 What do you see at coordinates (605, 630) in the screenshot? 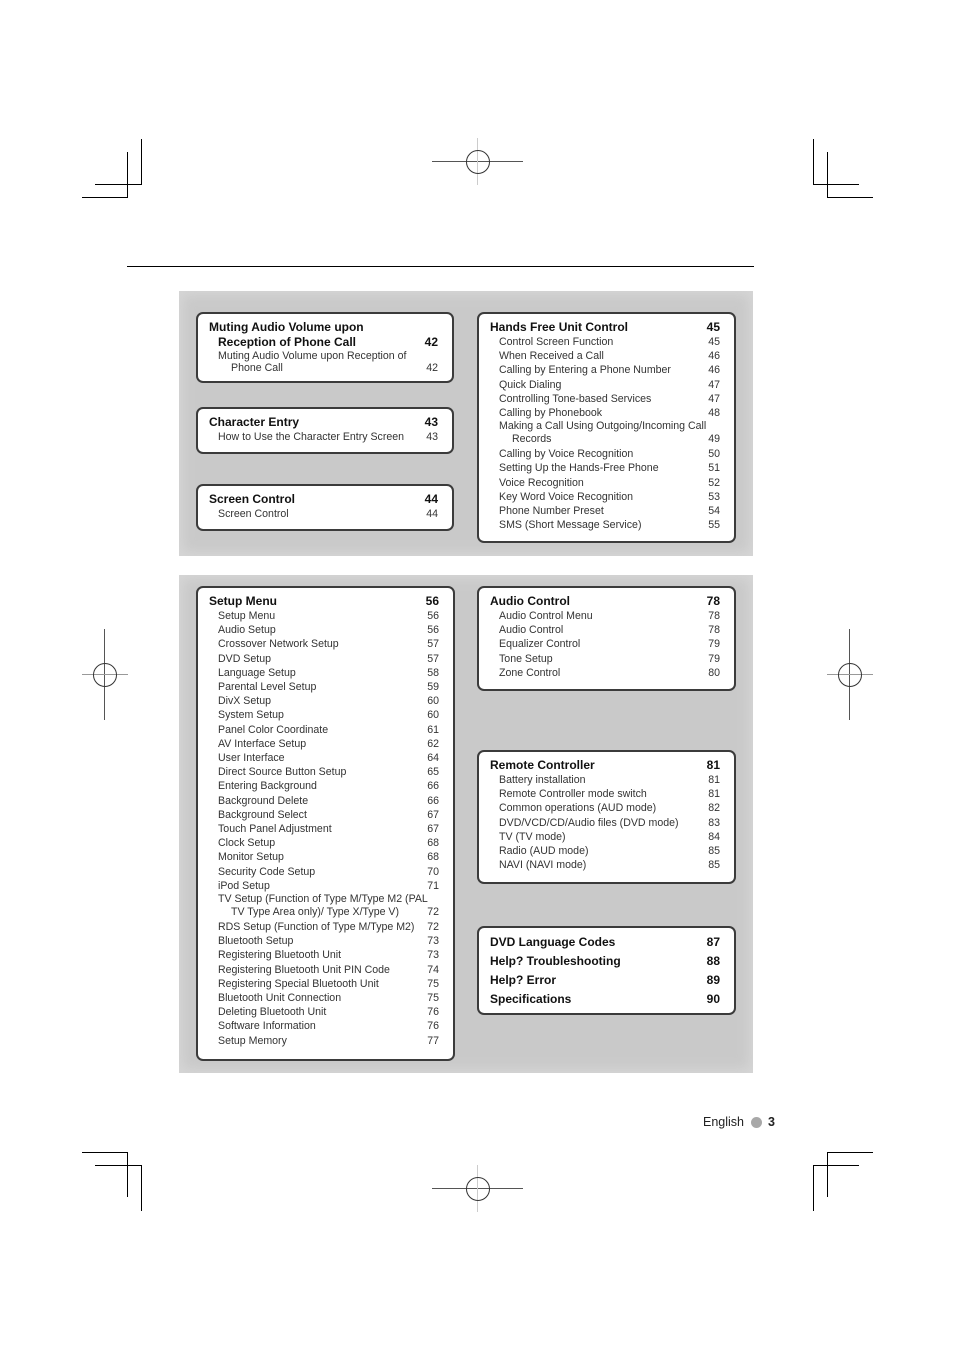
I see `toc-entry: Audio Control 78` at bounding box center [605, 630].